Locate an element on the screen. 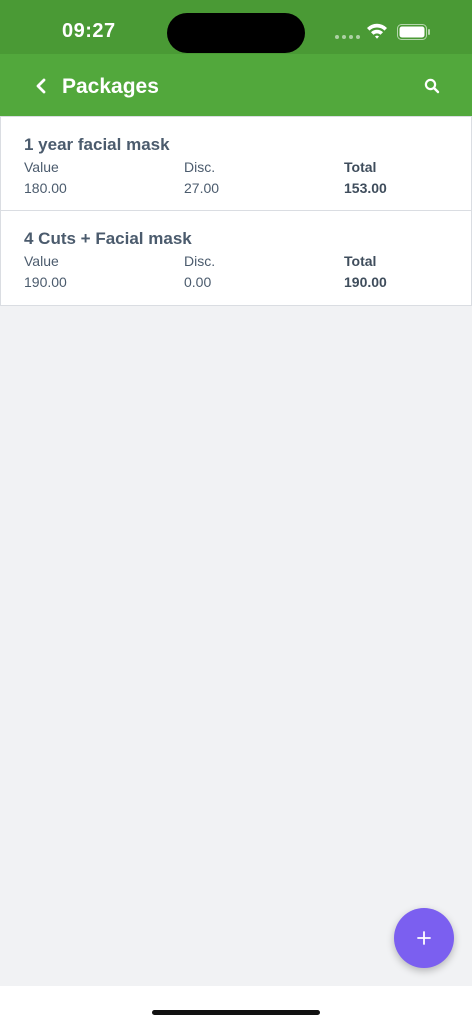 This screenshot has height=1024, width=472. plus-icon is located at coordinates (424, 938).